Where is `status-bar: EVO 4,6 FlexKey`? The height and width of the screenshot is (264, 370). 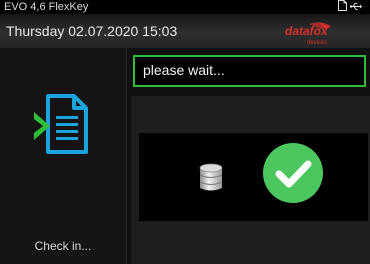
status-bar: EVO 4,6 FlexKey is located at coordinates (185, 7).